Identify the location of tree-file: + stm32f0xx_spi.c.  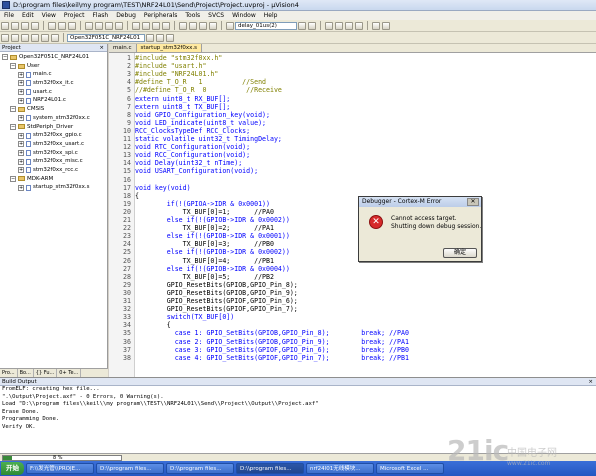
(53, 153).